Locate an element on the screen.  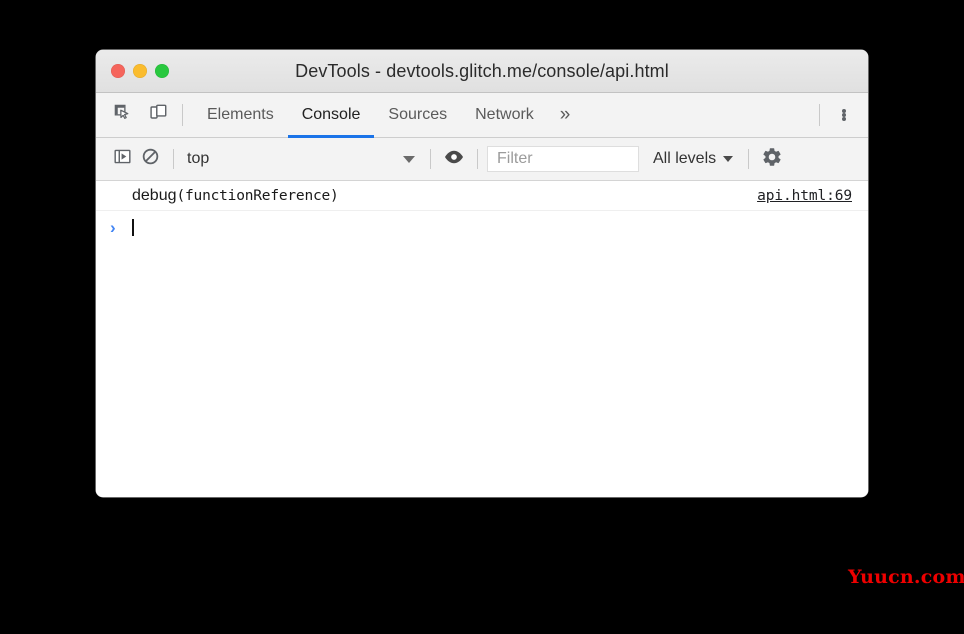
console-message-text: debug(functionReference) is located at coordinates (217, 196).